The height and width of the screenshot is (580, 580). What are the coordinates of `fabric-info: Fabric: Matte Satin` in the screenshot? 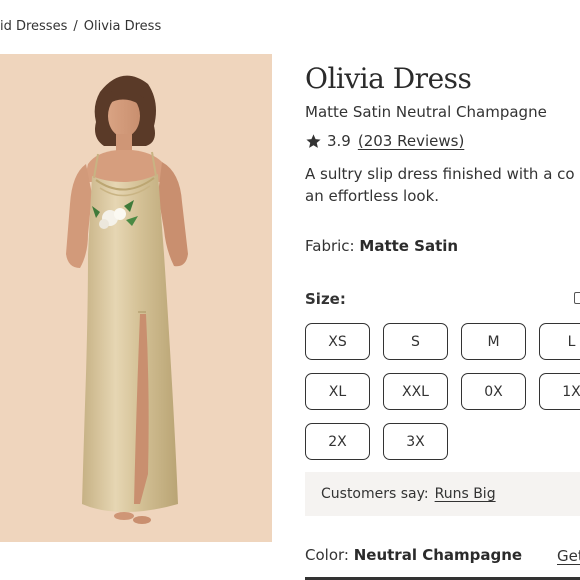 It's located at (381, 246).